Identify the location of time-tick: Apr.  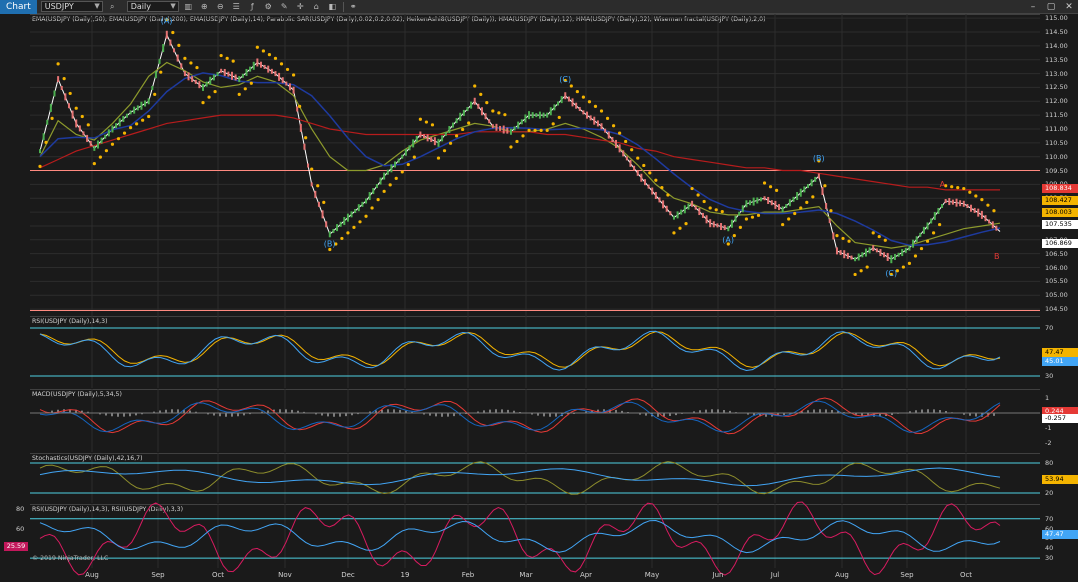
(586, 575).